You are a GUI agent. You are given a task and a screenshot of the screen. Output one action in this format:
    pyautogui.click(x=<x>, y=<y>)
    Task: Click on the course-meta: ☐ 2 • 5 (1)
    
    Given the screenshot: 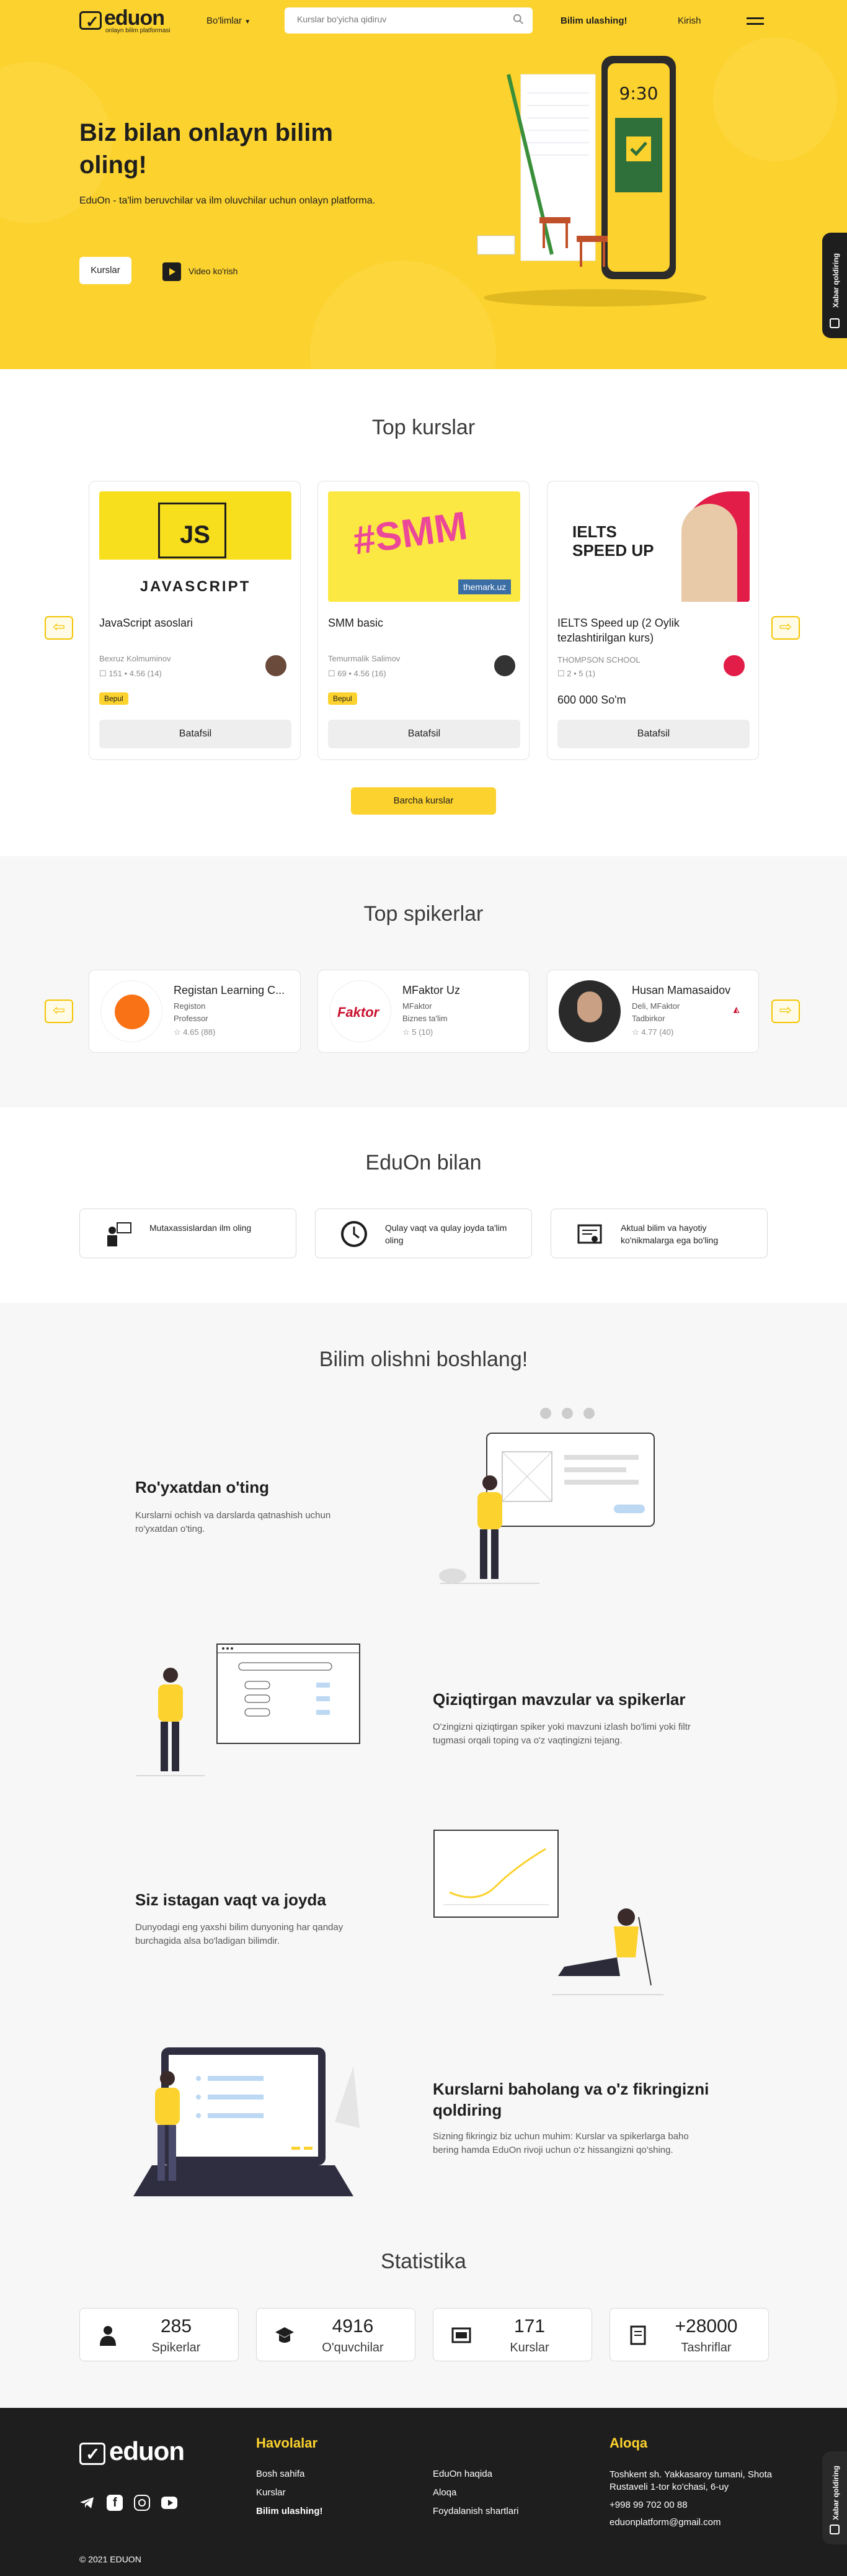 What is the action you would take?
    pyautogui.click(x=576, y=674)
    